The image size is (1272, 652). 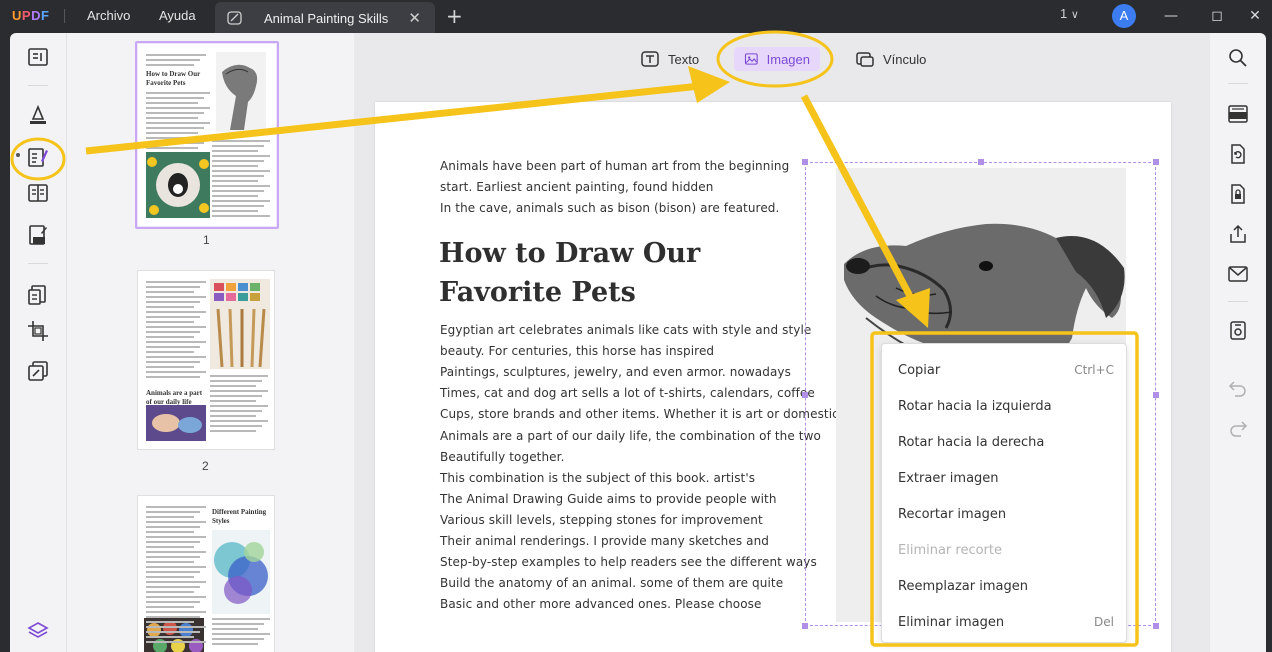 What do you see at coordinates (454, 16) in the screenshot?
I see `new-tab-icon: +` at bounding box center [454, 16].